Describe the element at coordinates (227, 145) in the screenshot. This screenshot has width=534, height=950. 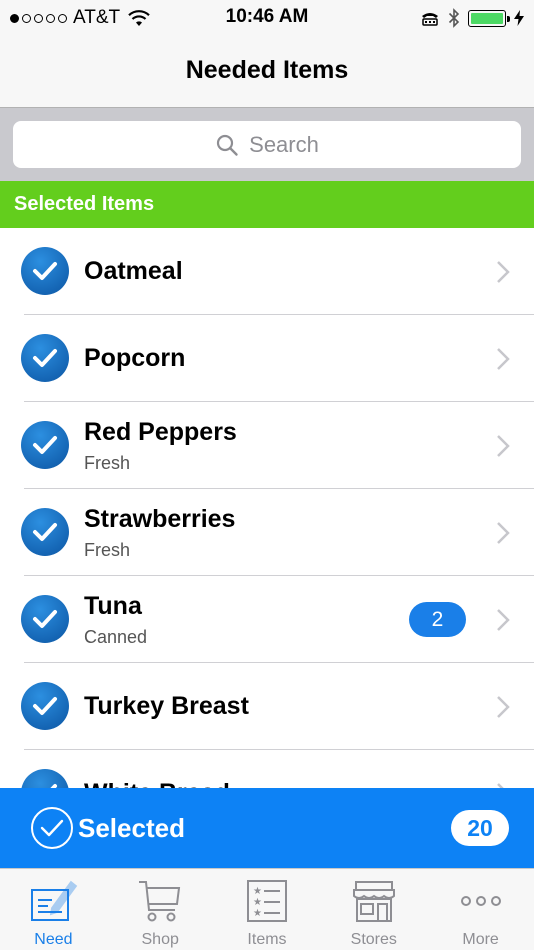
I see `search-icon` at that location.